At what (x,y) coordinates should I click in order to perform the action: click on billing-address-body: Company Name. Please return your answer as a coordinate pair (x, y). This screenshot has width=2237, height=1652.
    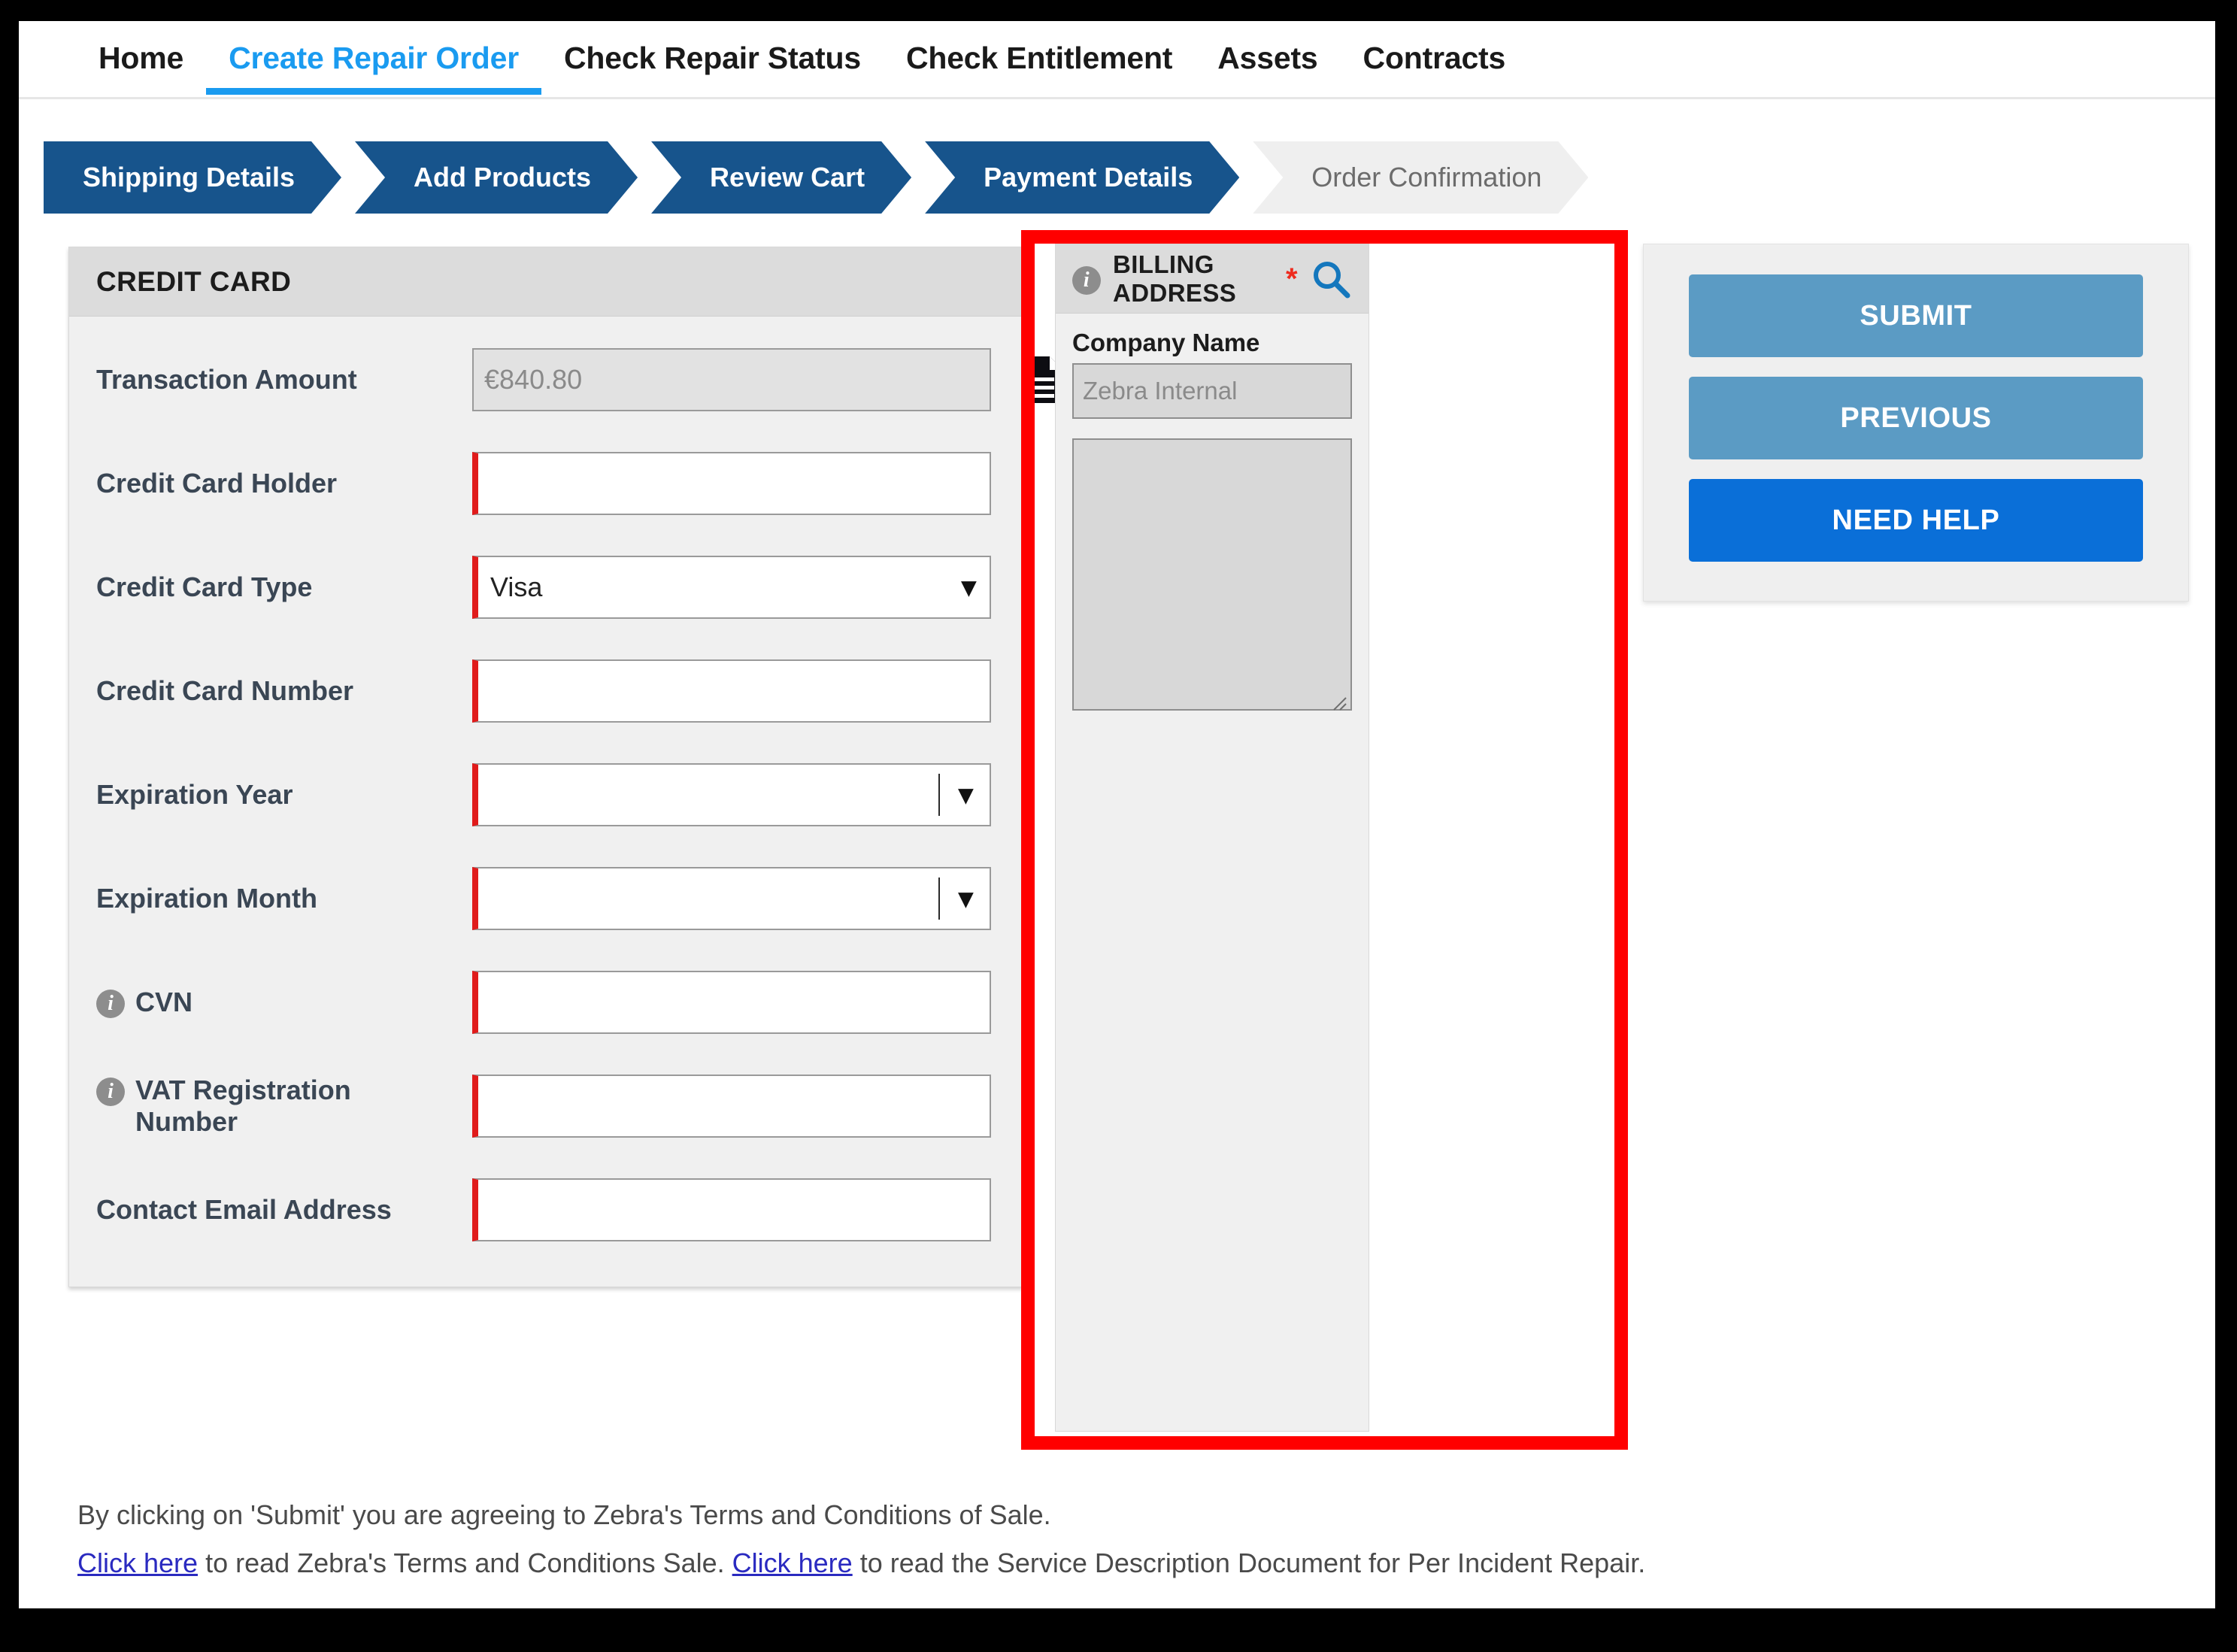
    Looking at the image, I should click on (1212, 521).